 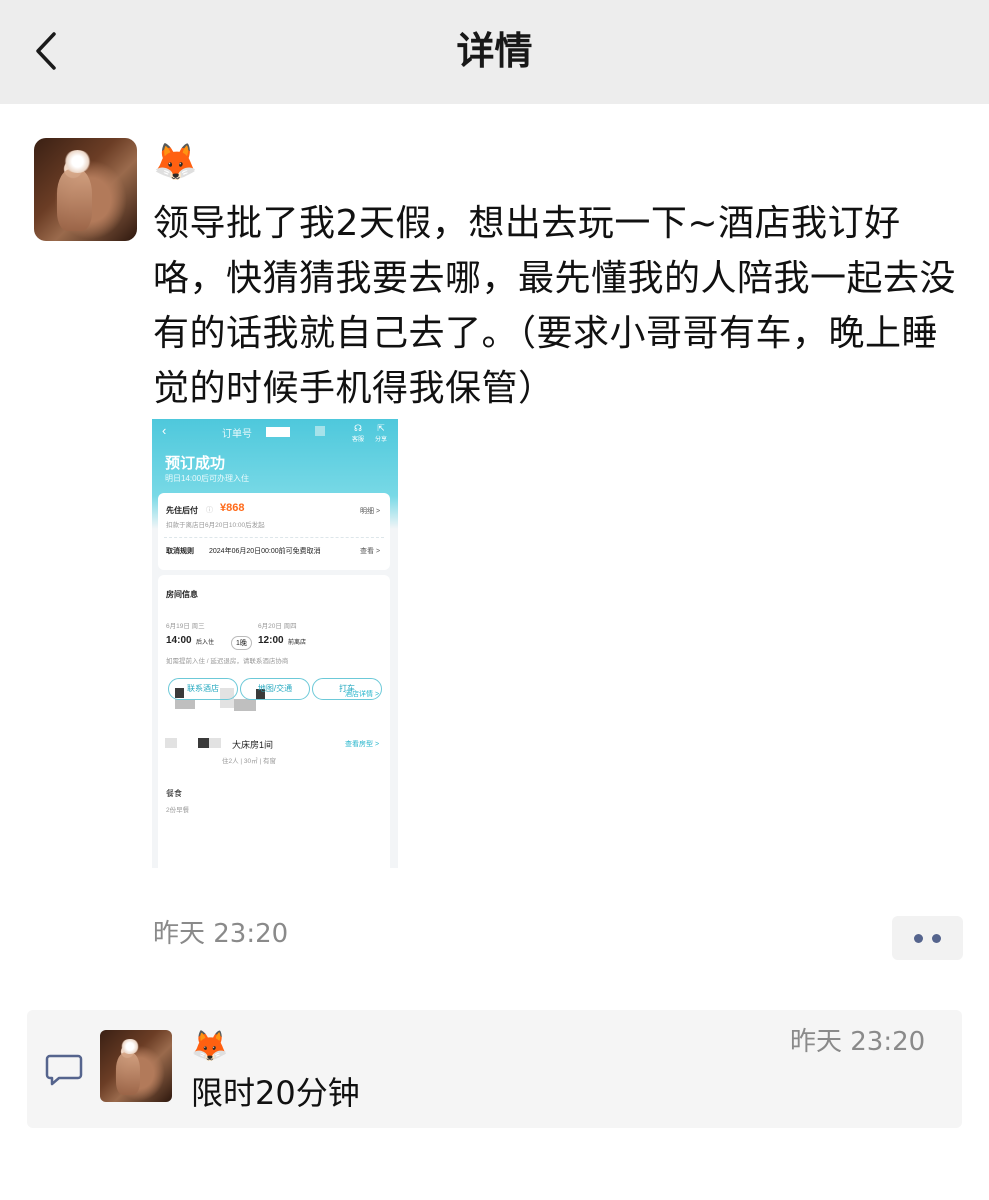 What do you see at coordinates (175, 163) in the screenshot?
I see `post-author-name: 🦊` at bounding box center [175, 163].